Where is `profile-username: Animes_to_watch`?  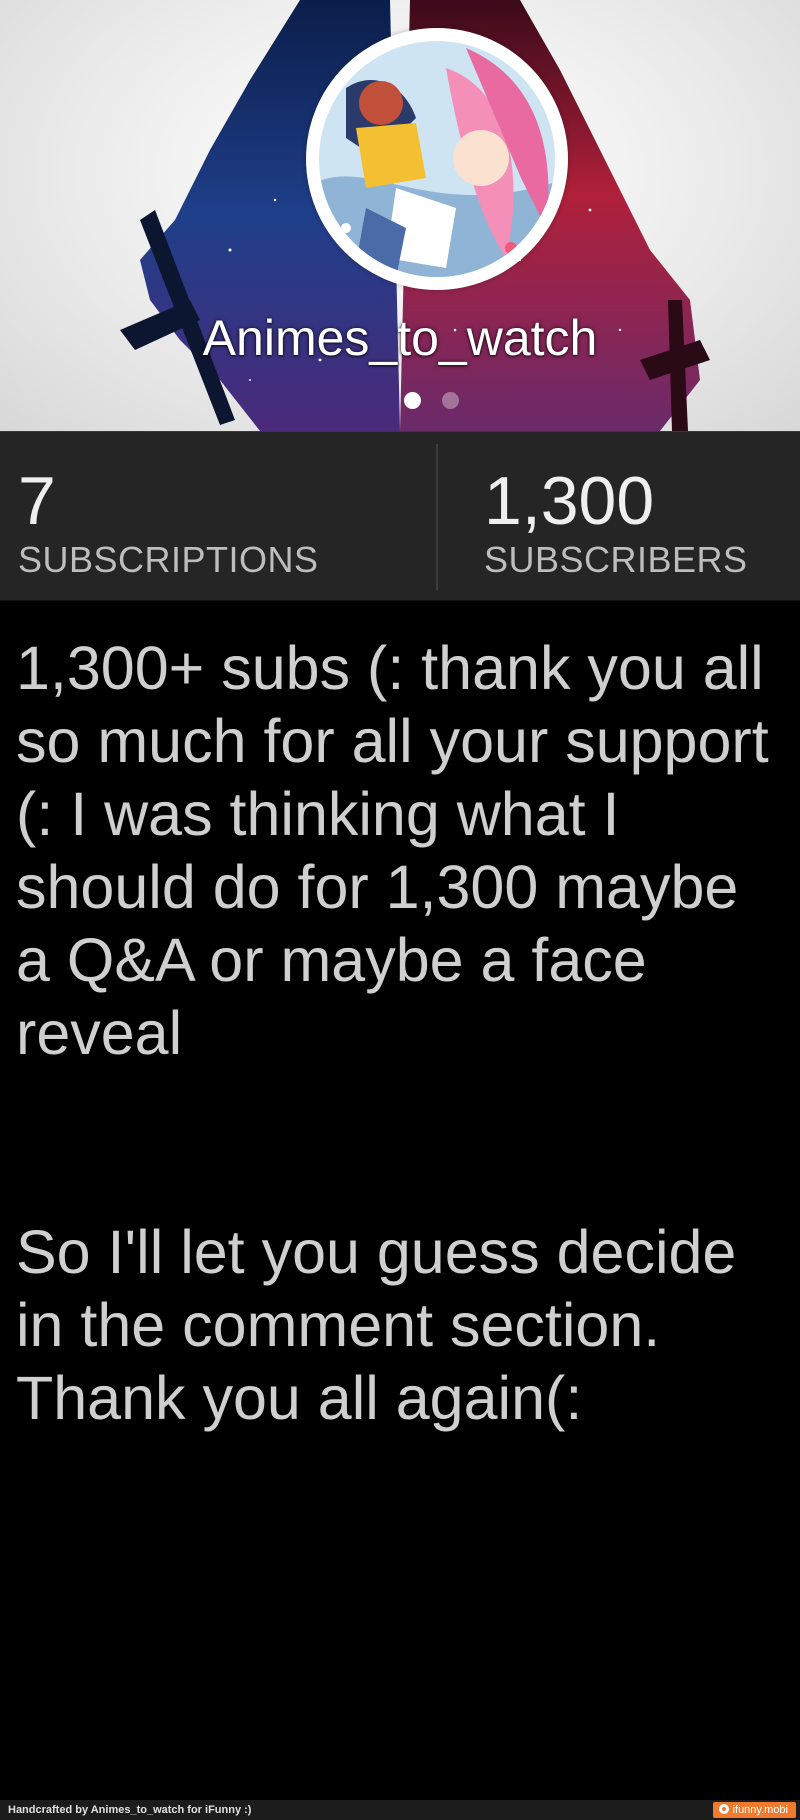 profile-username: Animes_to_watch is located at coordinates (400, 338).